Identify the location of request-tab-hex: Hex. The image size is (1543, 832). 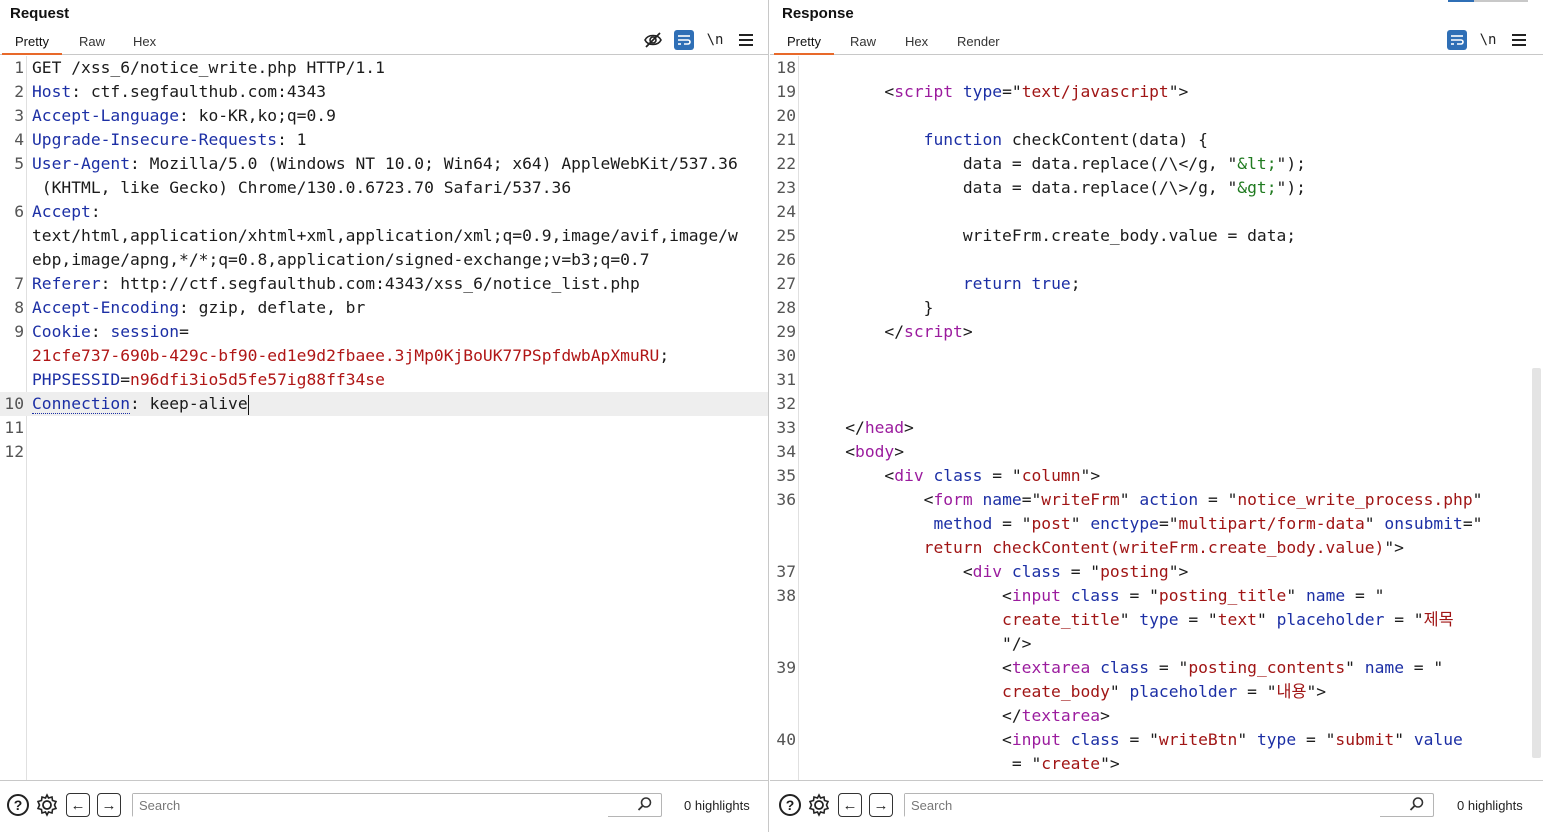
(144, 41).